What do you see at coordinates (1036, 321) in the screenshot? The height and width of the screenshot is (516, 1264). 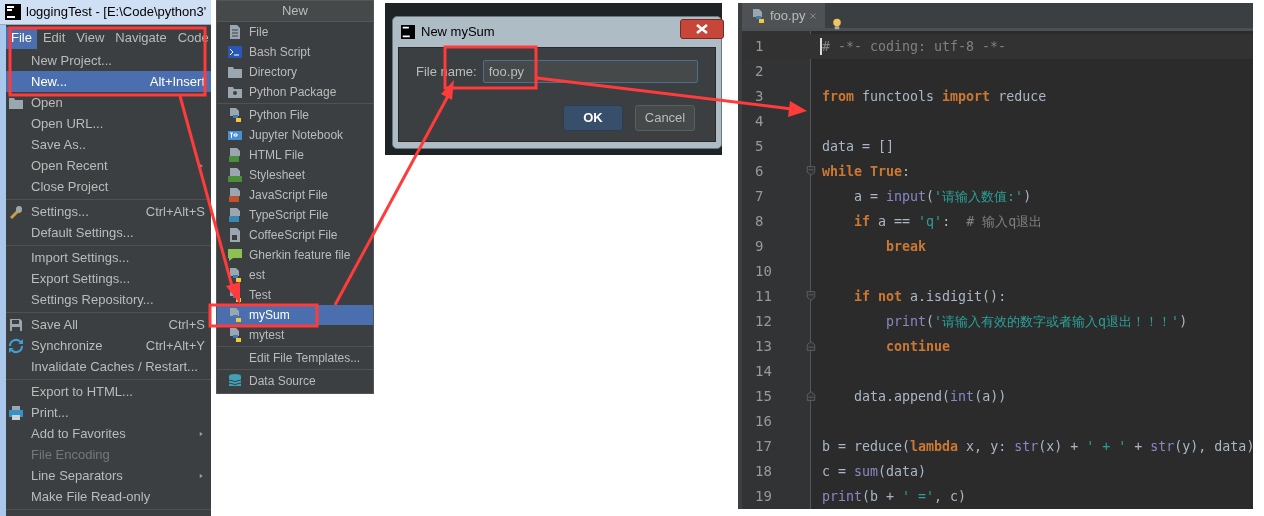 I see `code-line: print('请输入有效的数字或者输入q退出！！！')` at bounding box center [1036, 321].